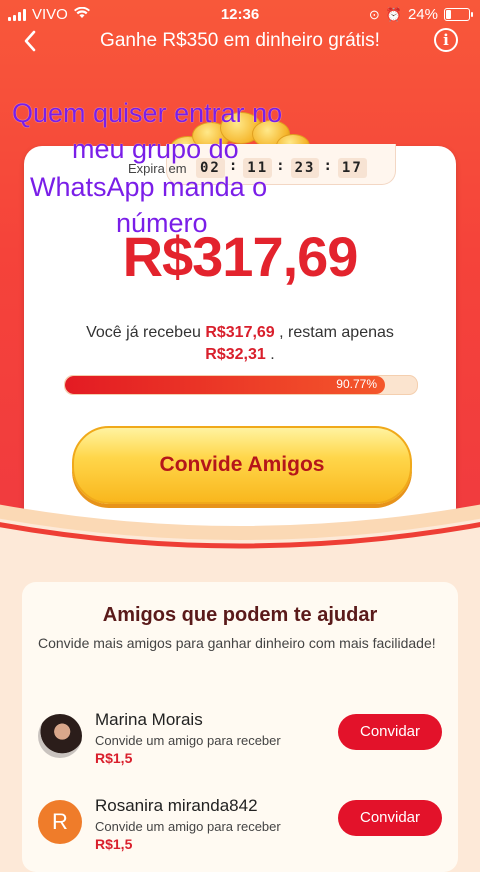 This screenshot has width=480, height=872. Describe the element at coordinates (242, 465) in the screenshot. I see `invite-friends-button: Convide Amigos` at that location.